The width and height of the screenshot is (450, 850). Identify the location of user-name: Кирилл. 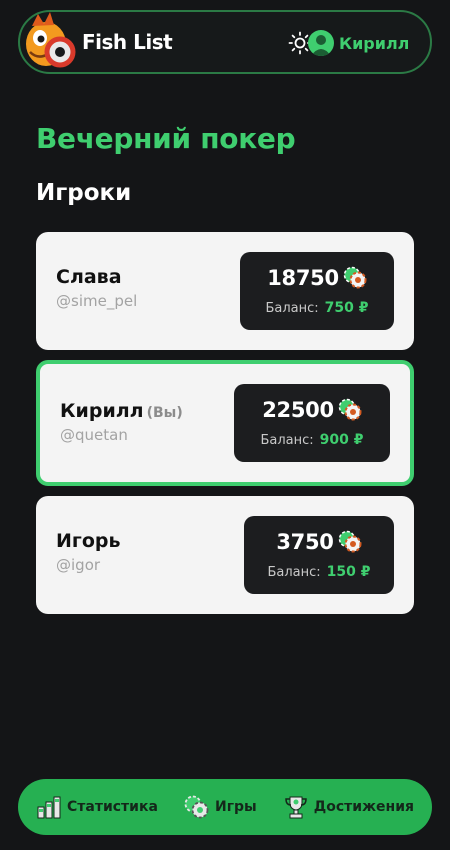
(374, 43).